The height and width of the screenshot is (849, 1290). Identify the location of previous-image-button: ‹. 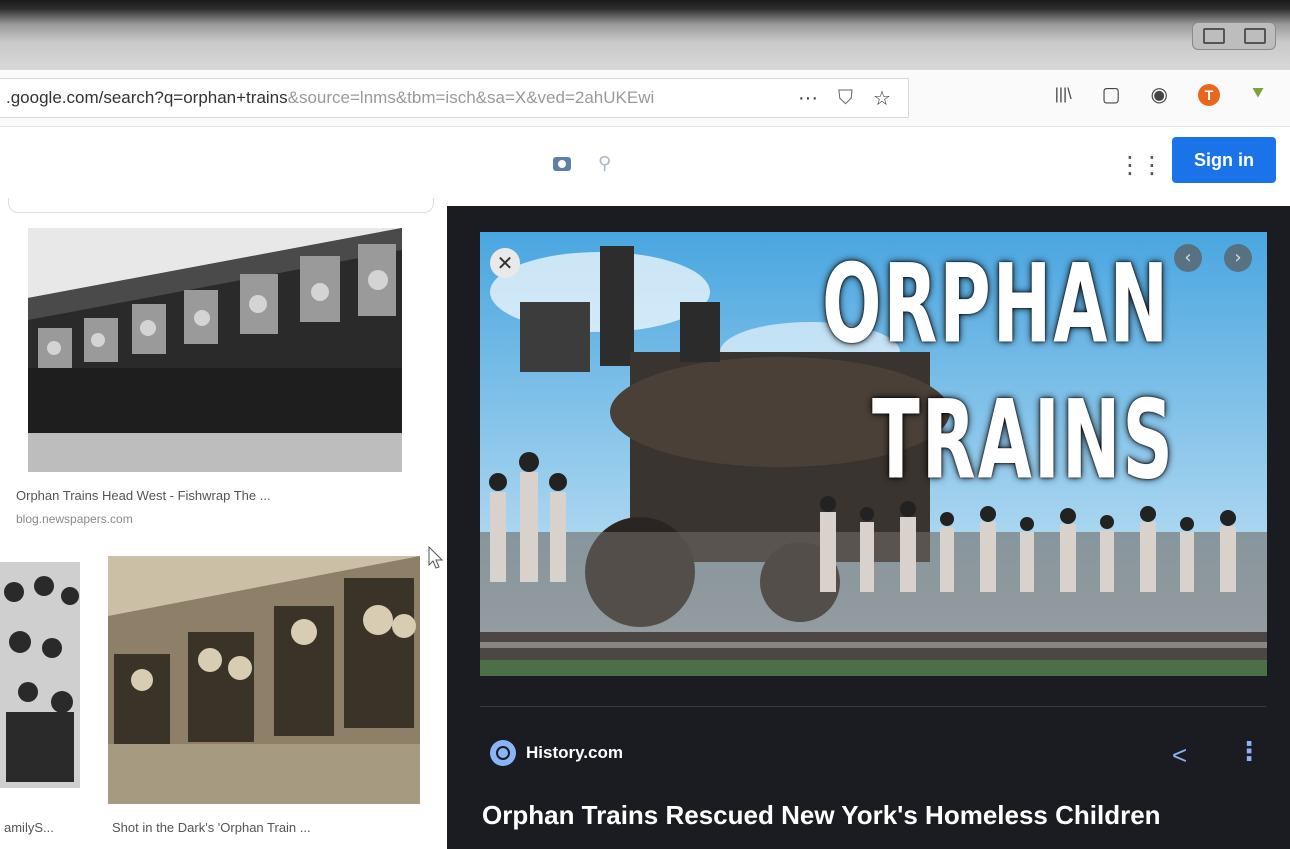
(1188, 258).